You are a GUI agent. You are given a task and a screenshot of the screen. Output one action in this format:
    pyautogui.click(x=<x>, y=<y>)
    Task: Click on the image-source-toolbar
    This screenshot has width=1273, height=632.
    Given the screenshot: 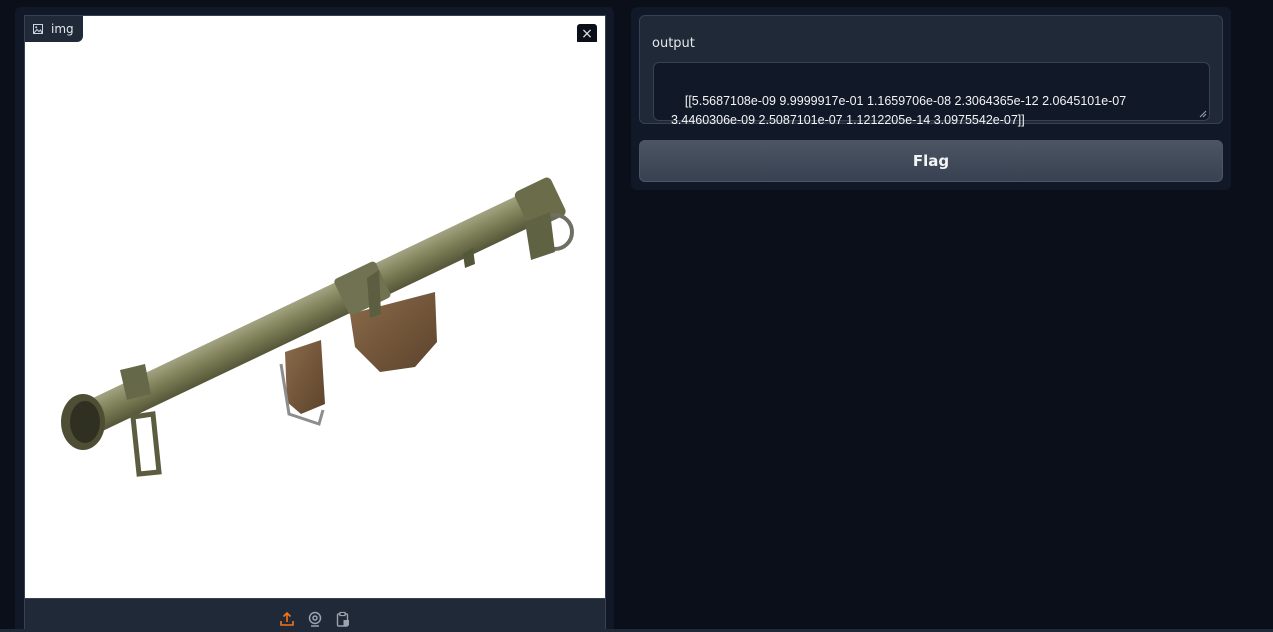 What is the action you would take?
    pyautogui.click(x=315, y=615)
    